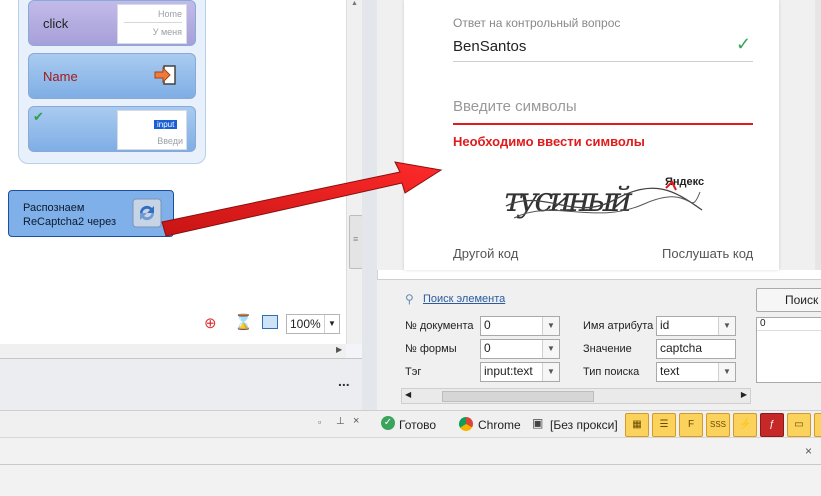 The height and width of the screenshot is (496, 821). What do you see at coordinates (302, 199) in the screenshot?
I see `annotation-arrow` at bounding box center [302, 199].